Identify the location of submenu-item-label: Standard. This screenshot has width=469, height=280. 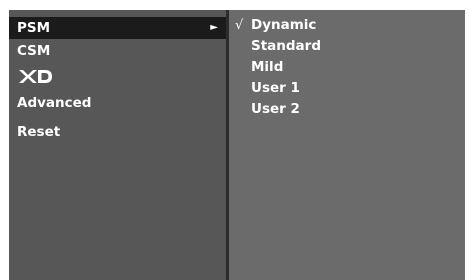
(286, 46).